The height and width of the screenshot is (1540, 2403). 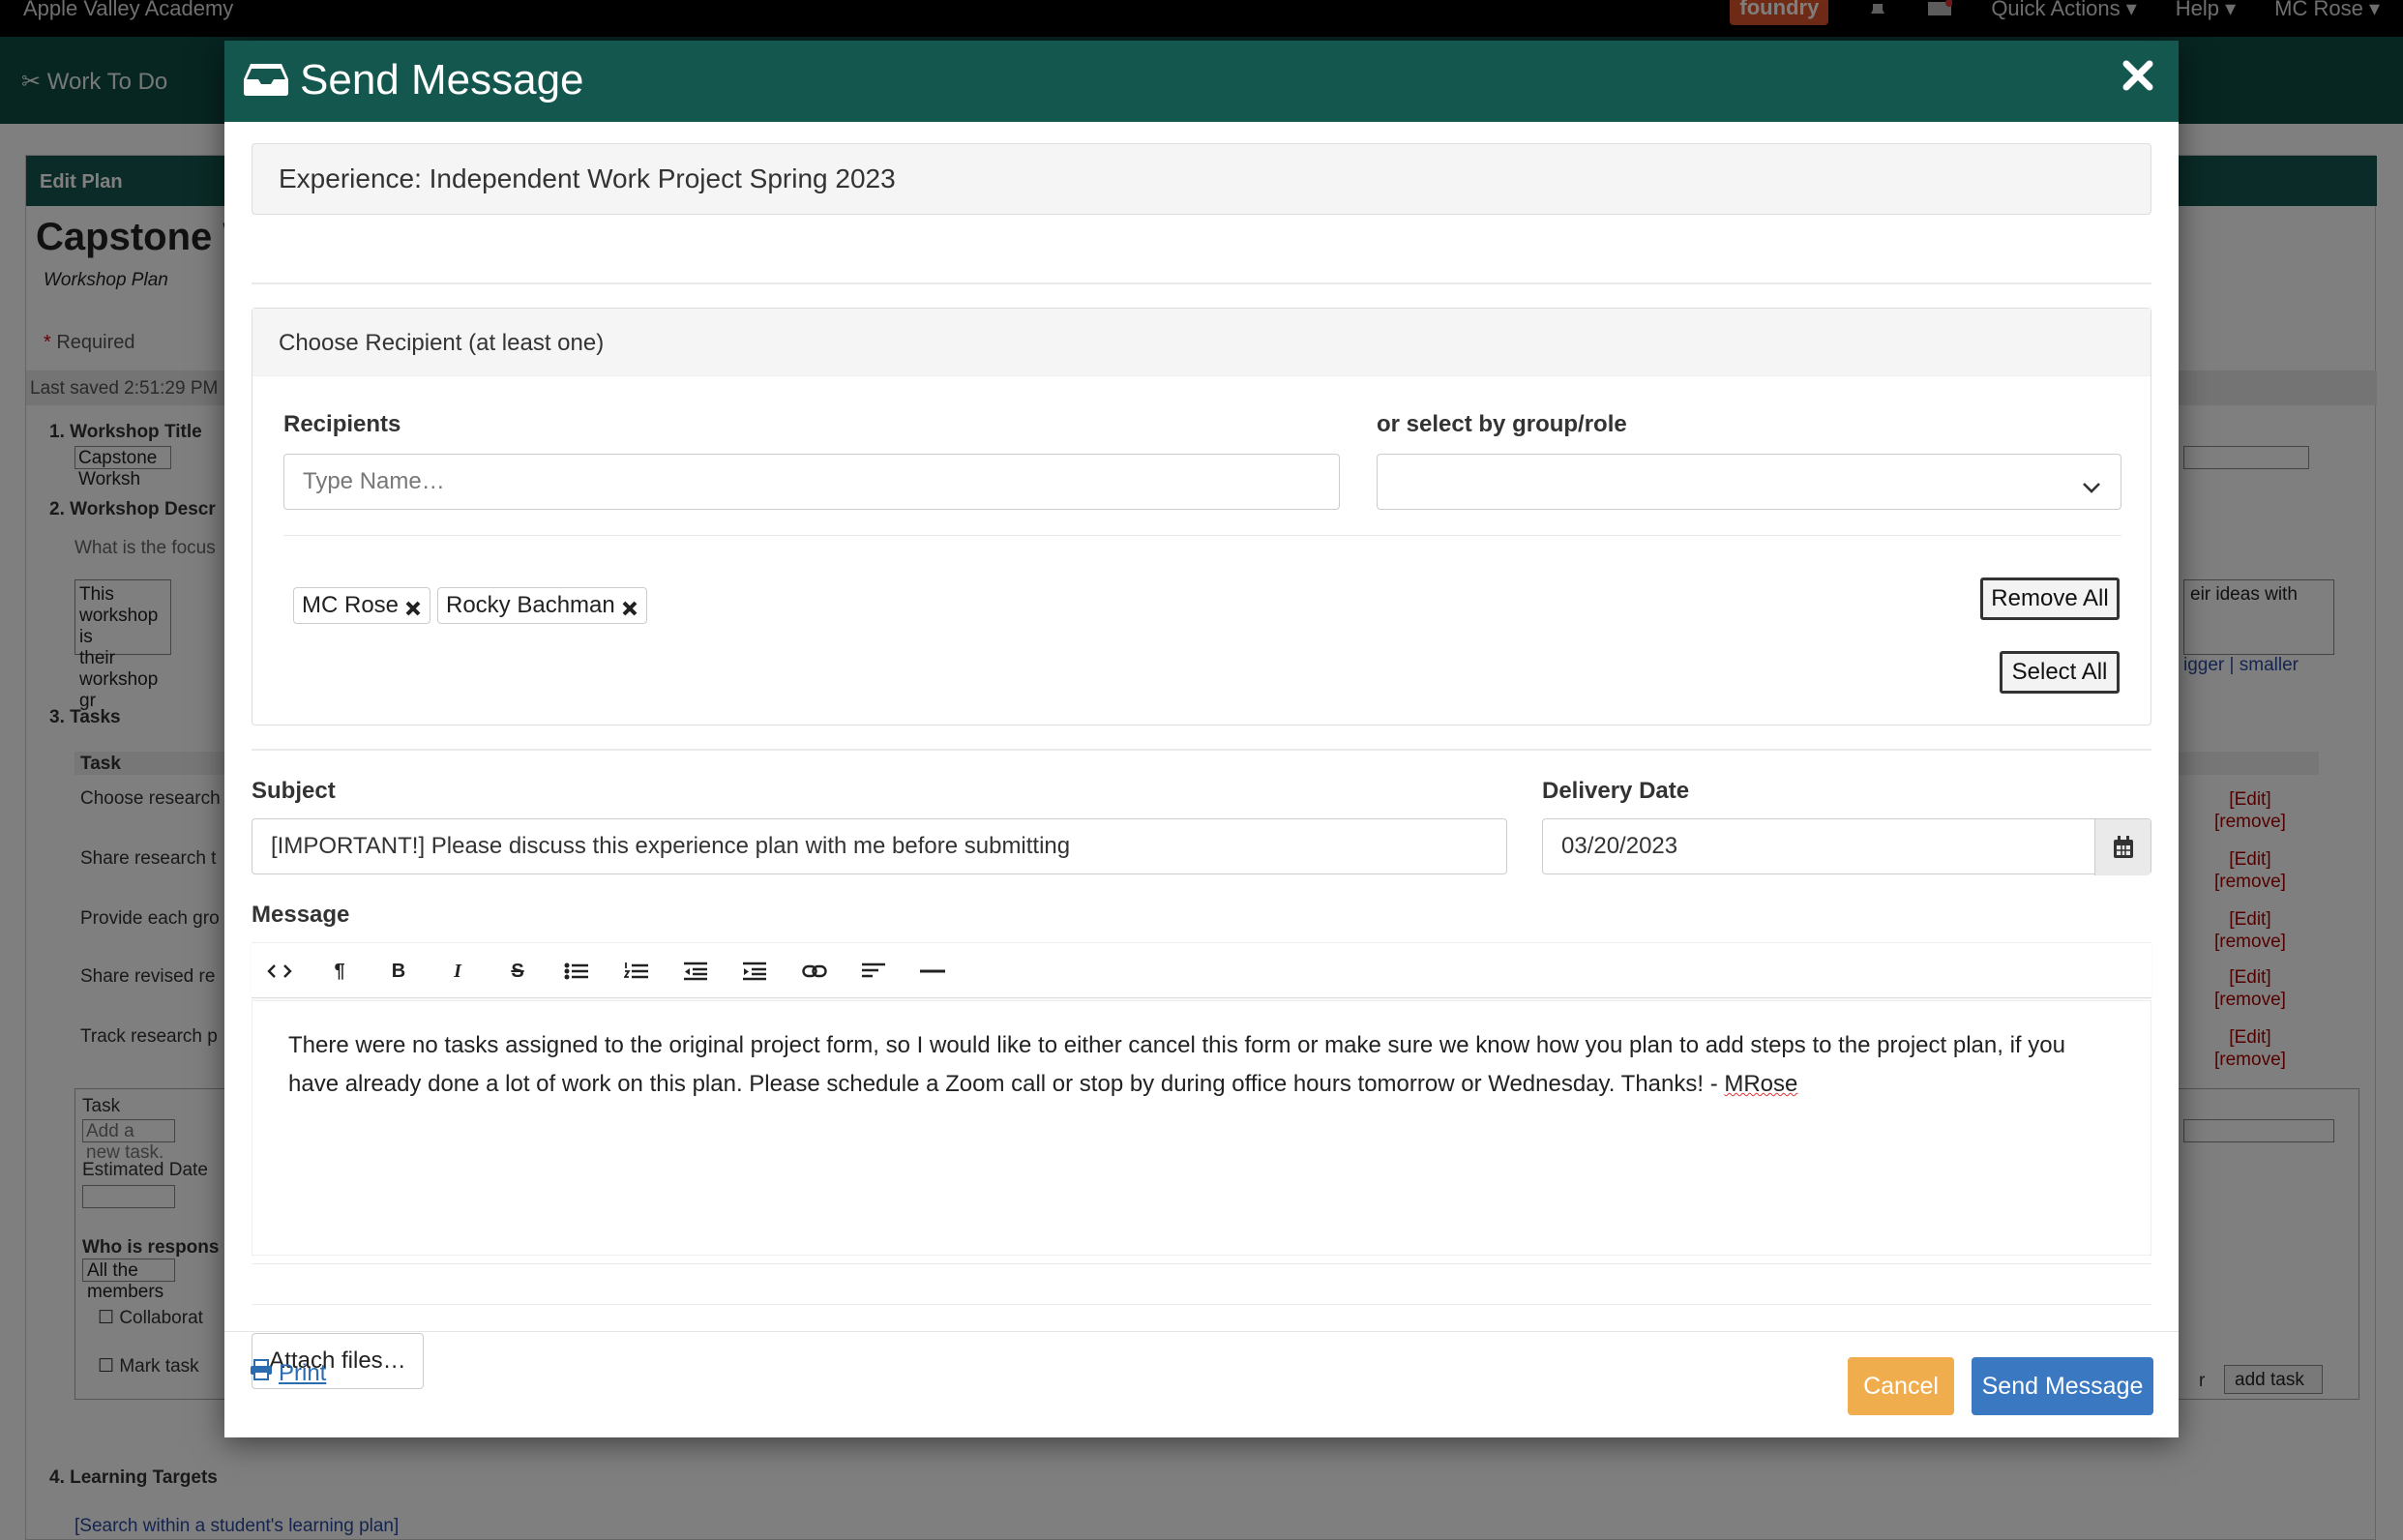 I want to click on align-left-icon, so click(x=873, y=971).